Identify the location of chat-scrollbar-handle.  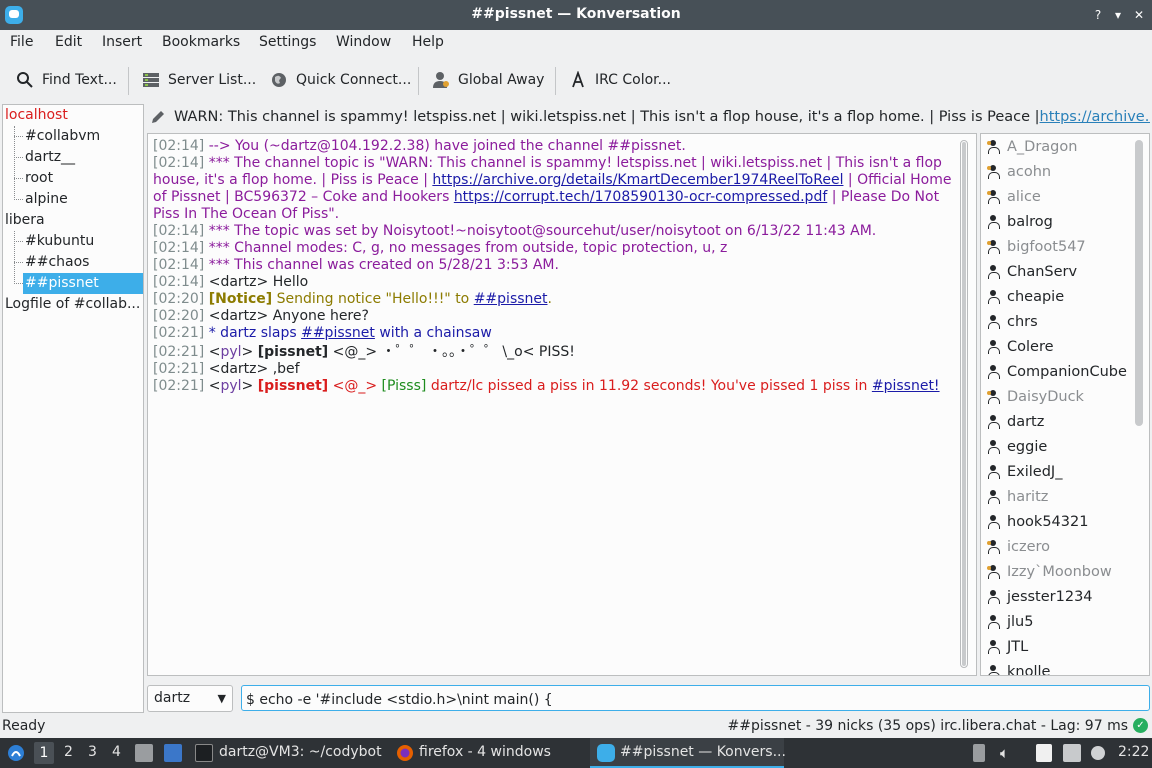
(964, 404).